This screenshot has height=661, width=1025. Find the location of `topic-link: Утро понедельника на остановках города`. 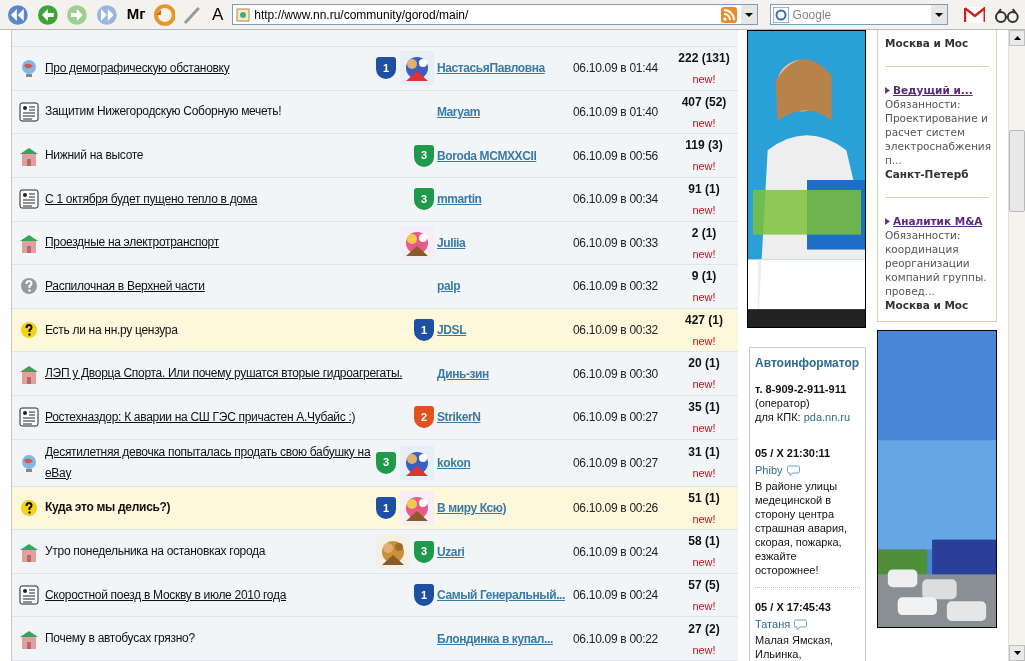

topic-link: Утро понедельника на остановках города is located at coordinates (155, 551).